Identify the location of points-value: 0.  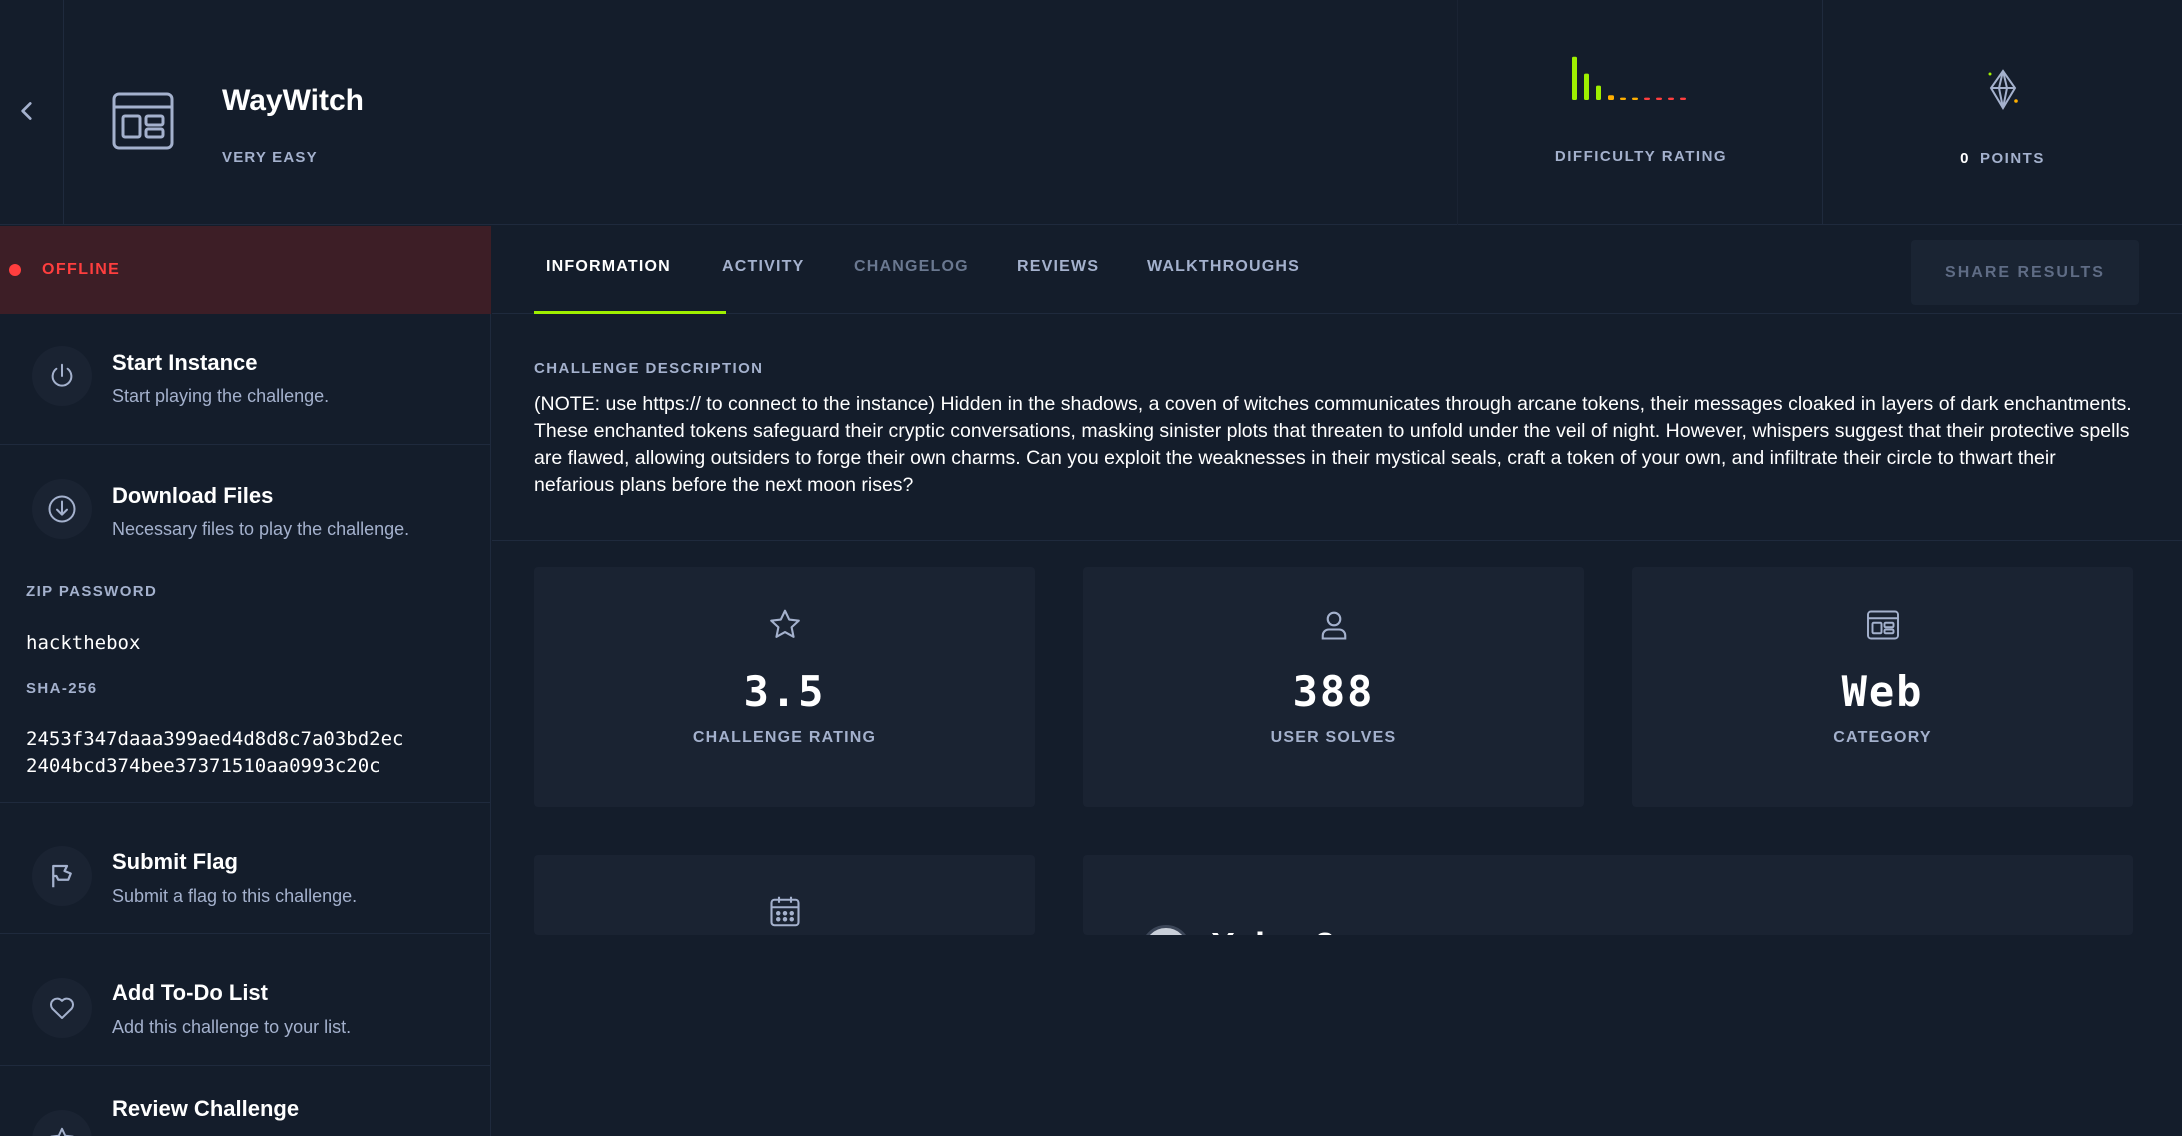
(1965, 158).